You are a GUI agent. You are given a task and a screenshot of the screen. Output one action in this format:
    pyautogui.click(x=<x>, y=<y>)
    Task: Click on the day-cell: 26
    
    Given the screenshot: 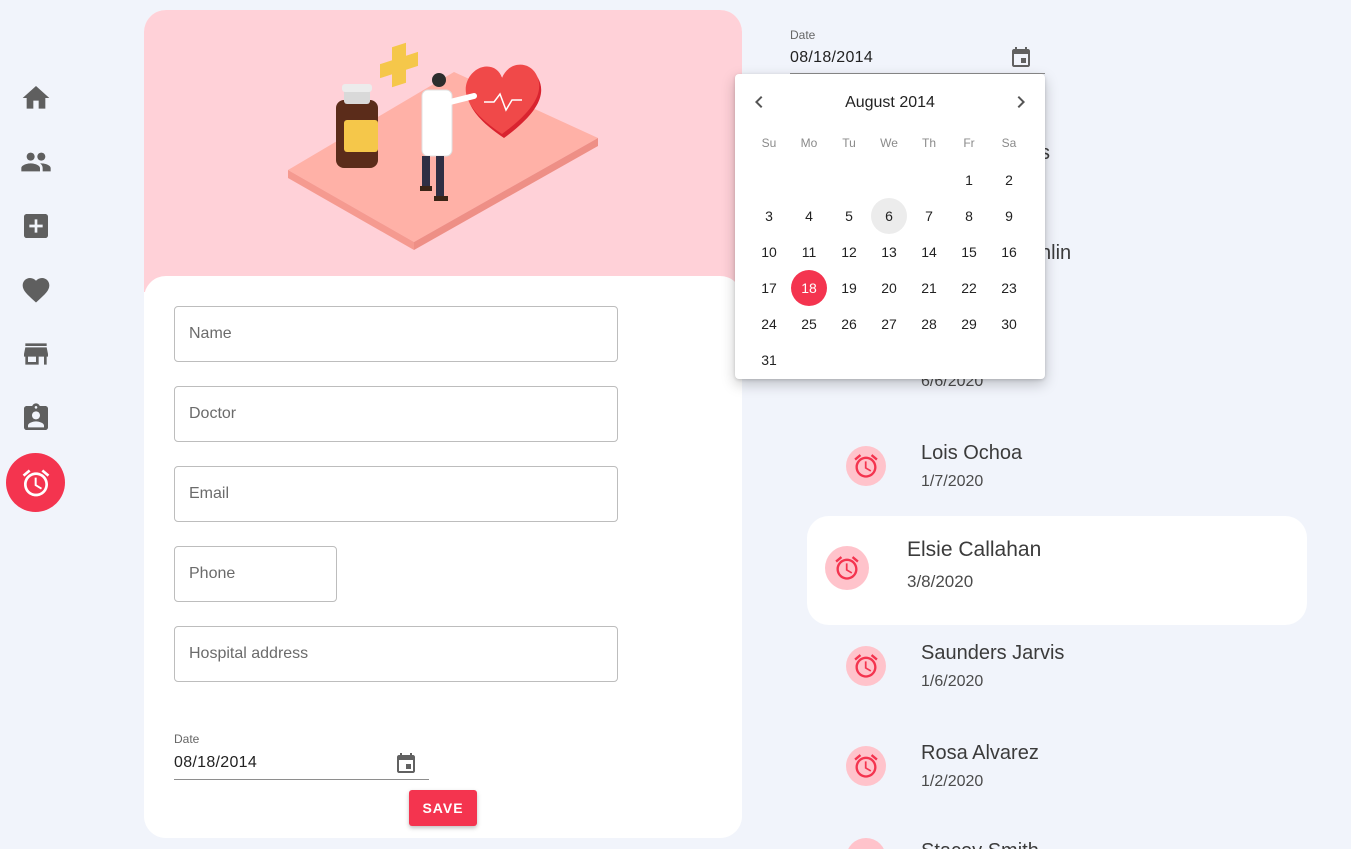 What is the action you would take?
    pyautogui.click(x=849, y=324)
    